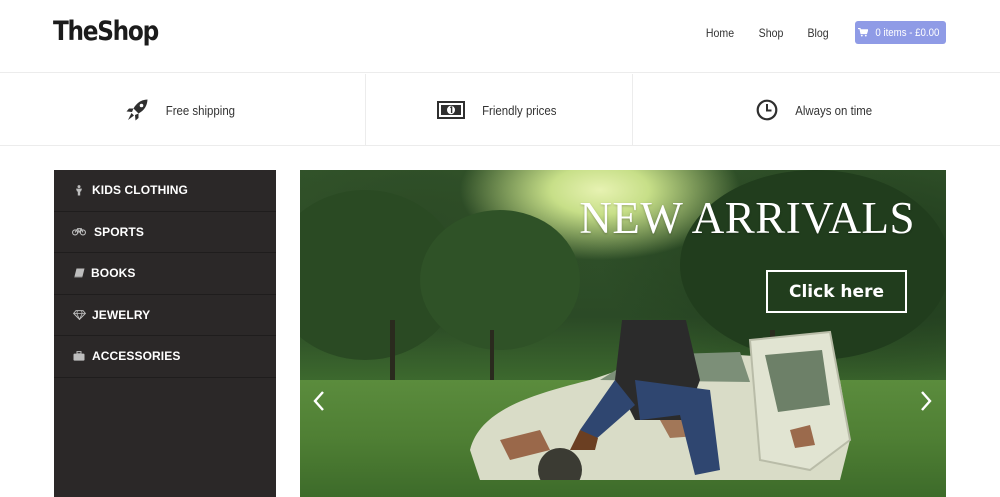  What do you see at coordinates (165, 315) in the screenshot?
I see `sidebar-item-jewelry: JEWELRY` at bounding box center [165, 315].